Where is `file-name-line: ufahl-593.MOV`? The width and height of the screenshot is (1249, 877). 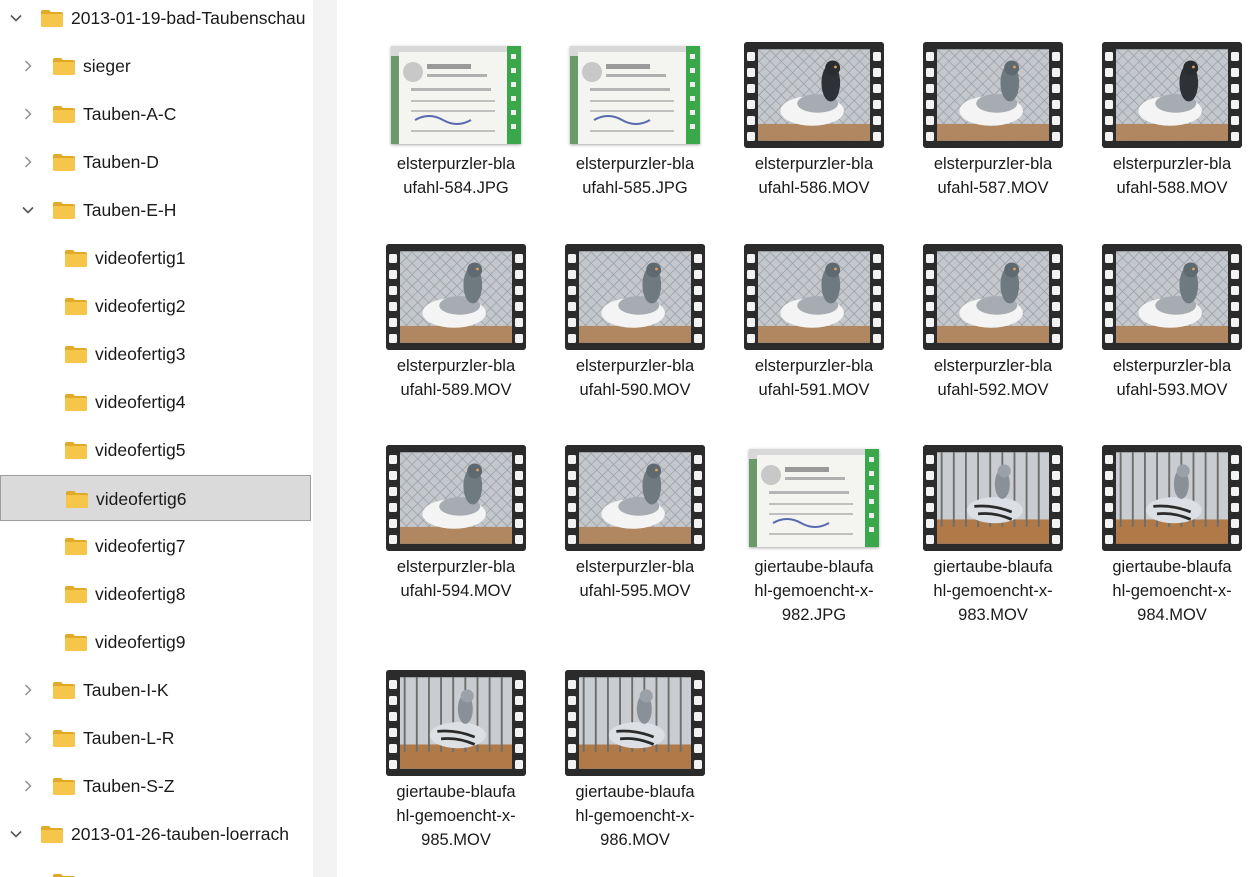
file-name-line: ufahl-593.MOV is located at coordinates (1172, 390).